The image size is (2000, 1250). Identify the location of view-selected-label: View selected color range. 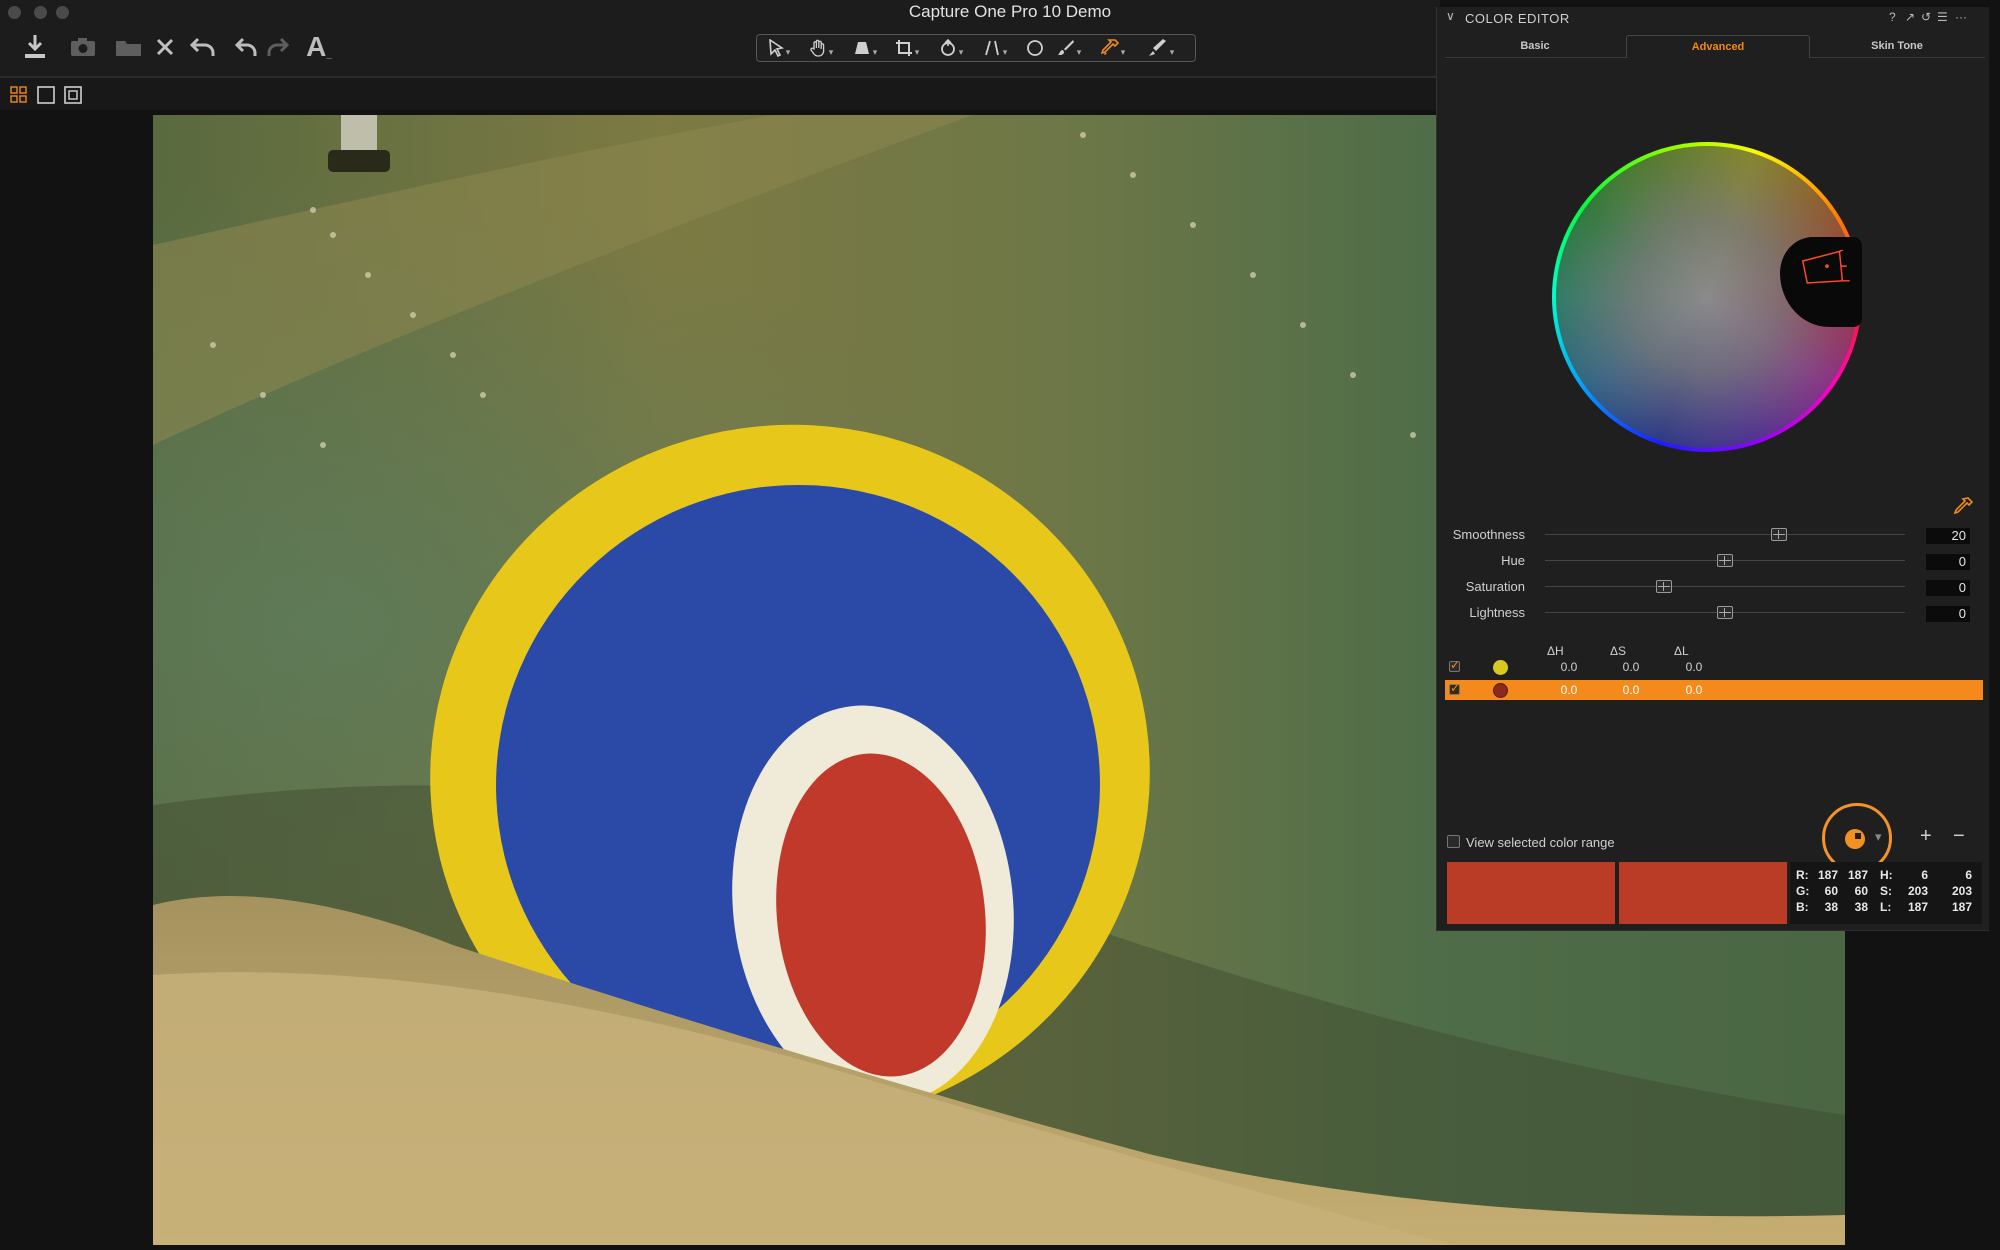
(1540, 842).